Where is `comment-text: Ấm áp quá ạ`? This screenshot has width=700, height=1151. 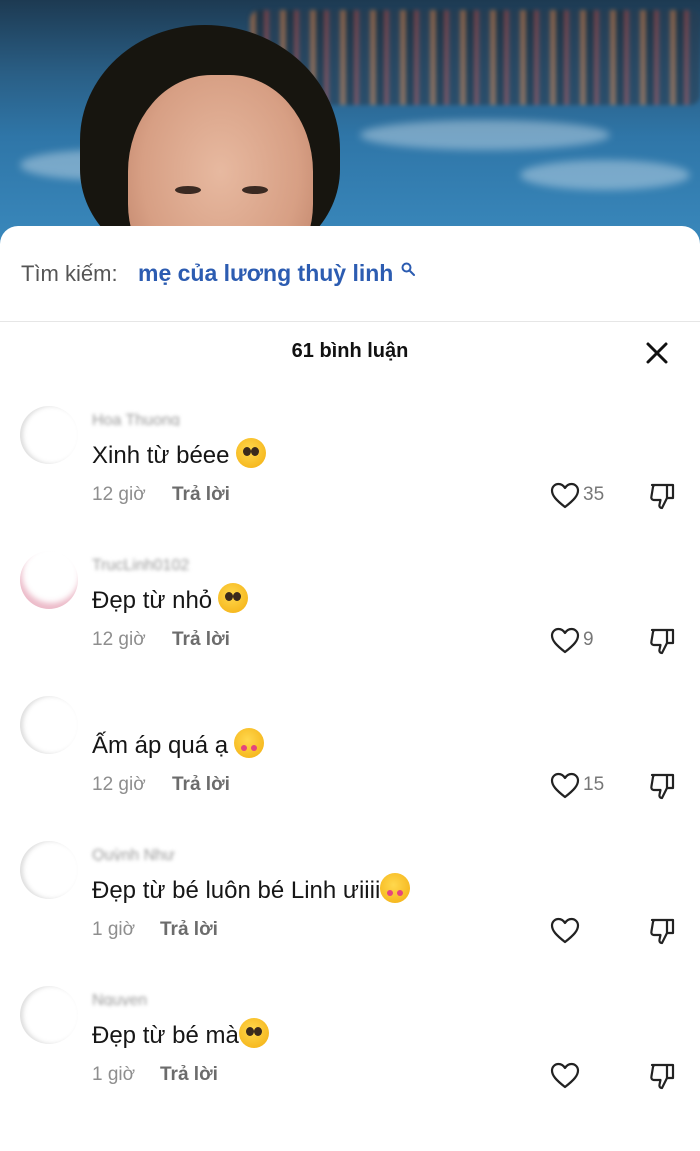 comment-text: Ấm áp quá ạ is located at coordinates (178, 744).